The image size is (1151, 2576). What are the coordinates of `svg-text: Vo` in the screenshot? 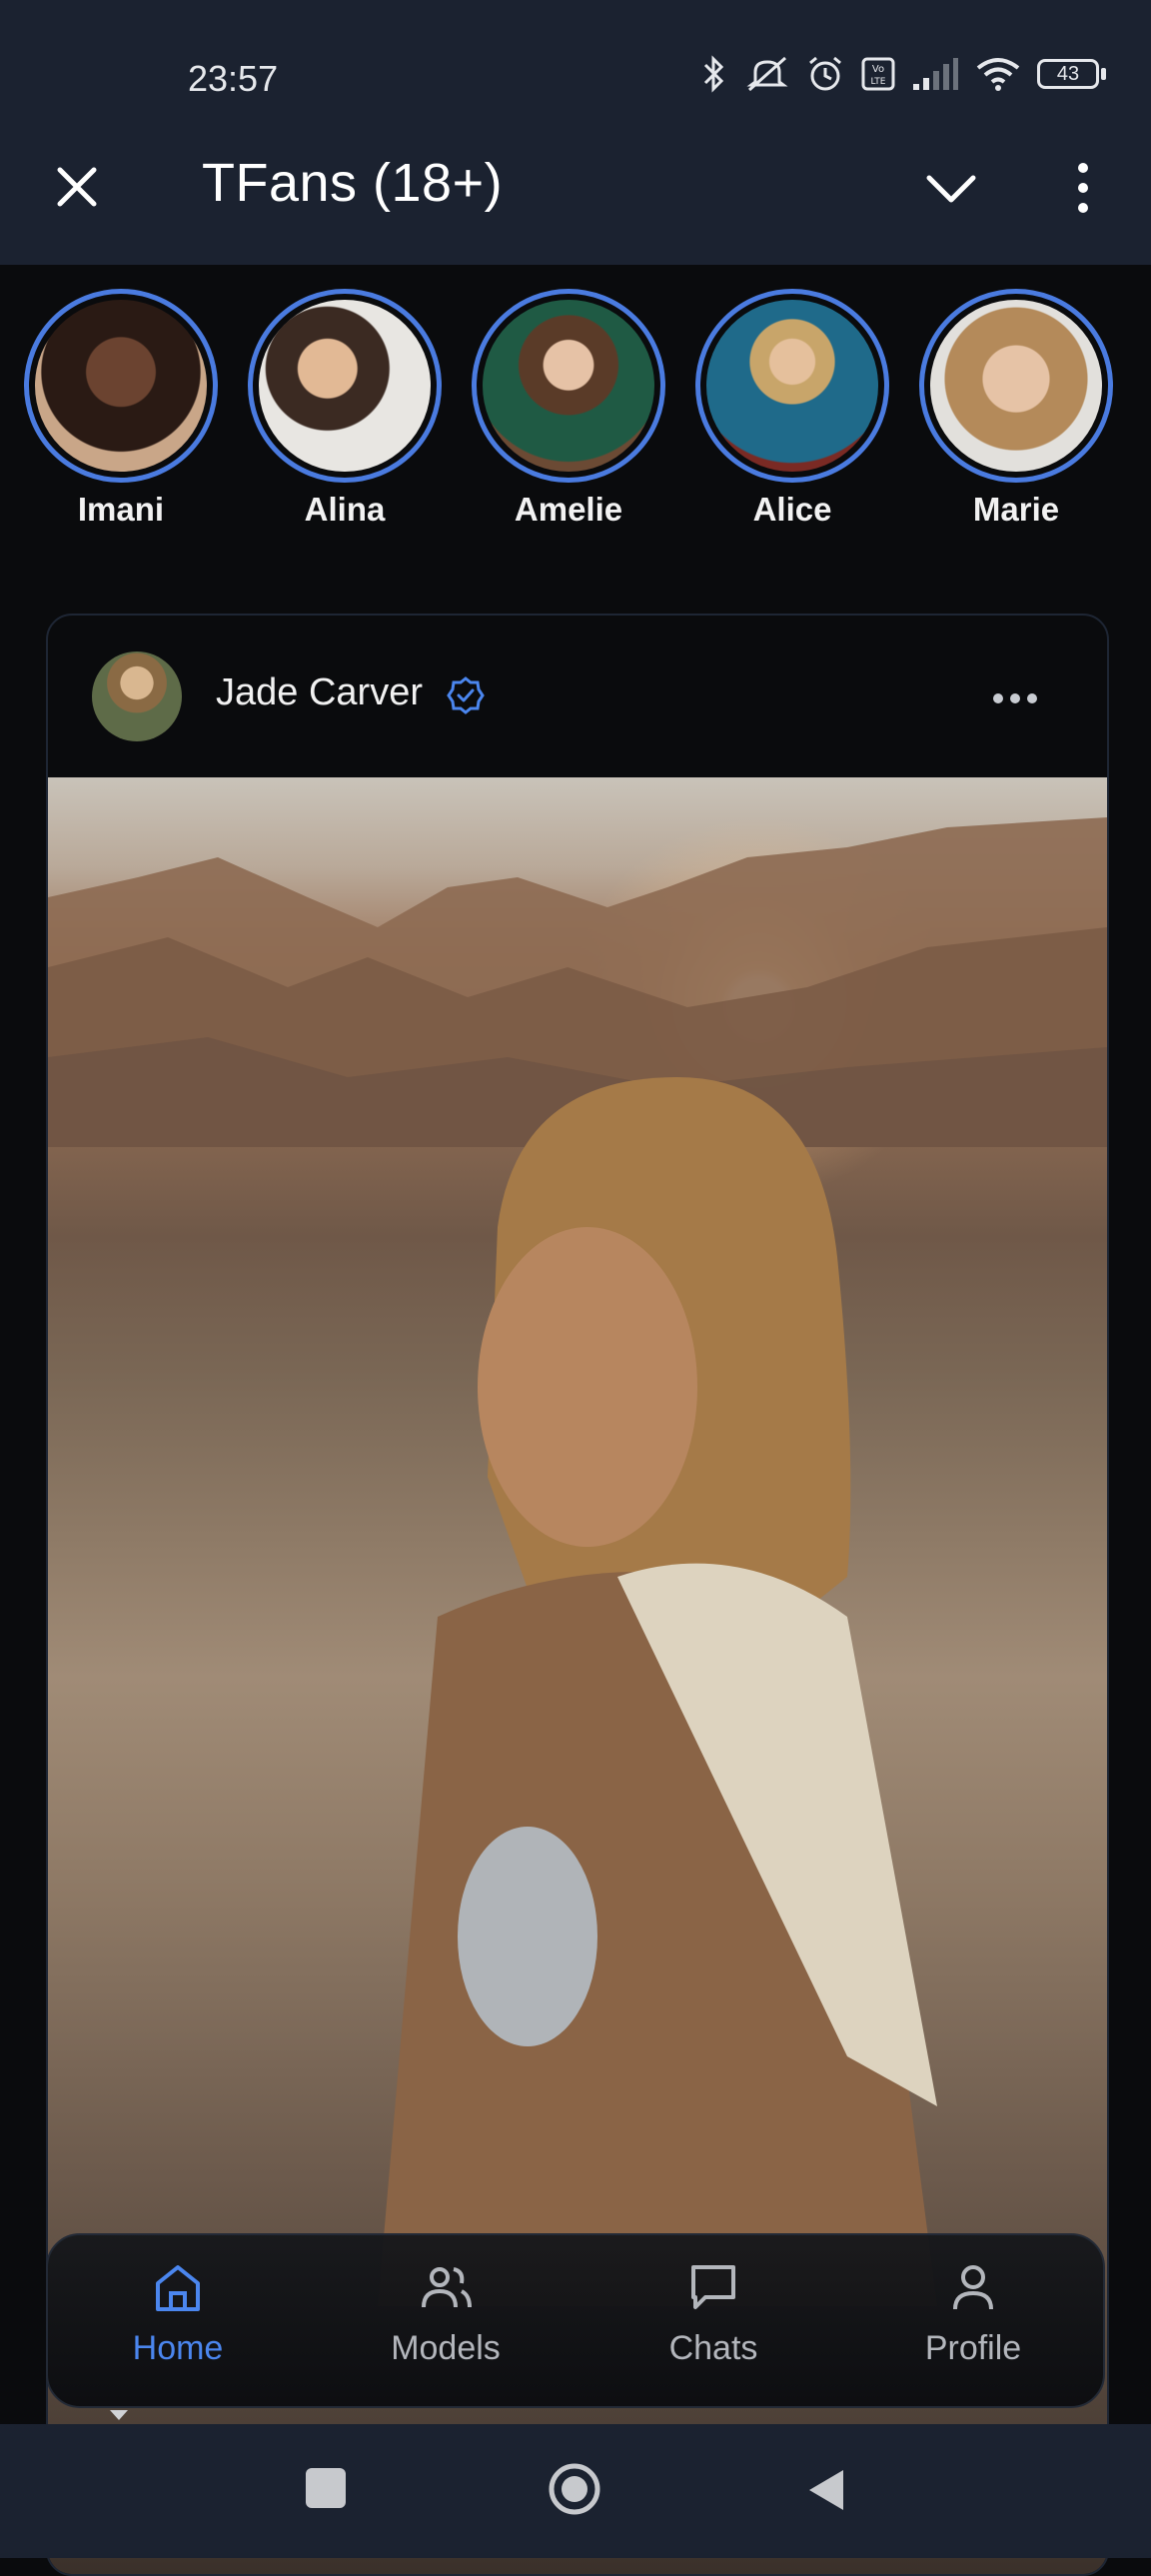 It's located at (878, 69).